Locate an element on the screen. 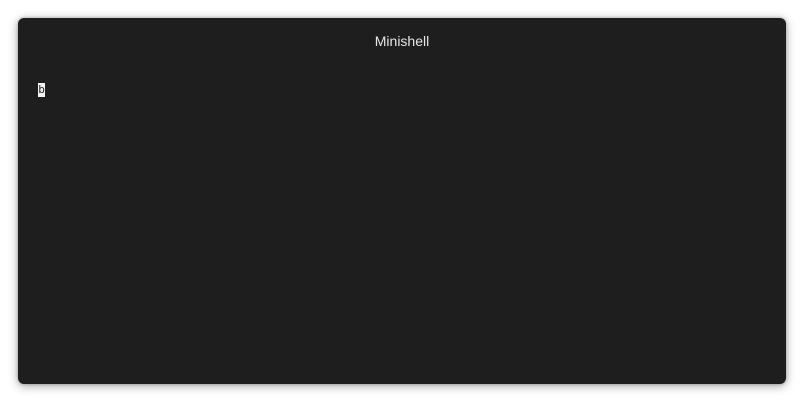 The width and height of the screenshot is (804, 402). prompt-line: b is located at coordinates (402, 90).